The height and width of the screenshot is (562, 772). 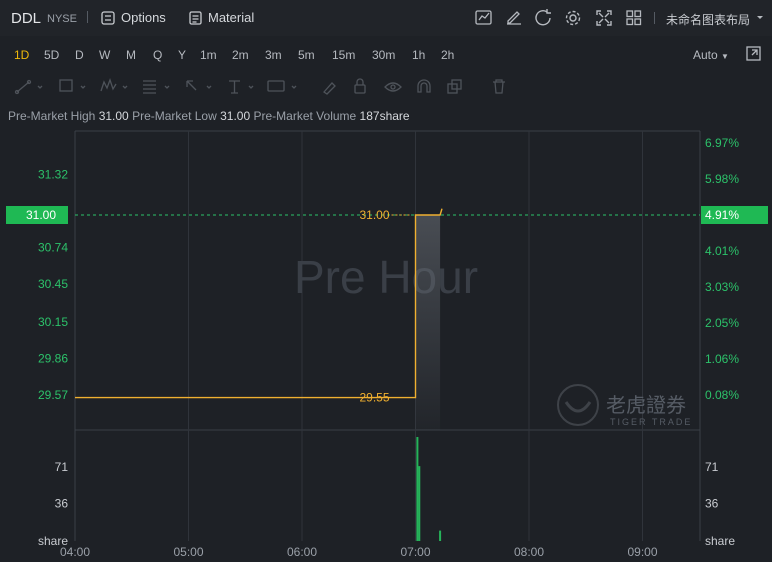 What do you see at coordinates (529, 552) in the screenshot?
I see `x-tick-label: 08:00` at bounding box center [529, 552].